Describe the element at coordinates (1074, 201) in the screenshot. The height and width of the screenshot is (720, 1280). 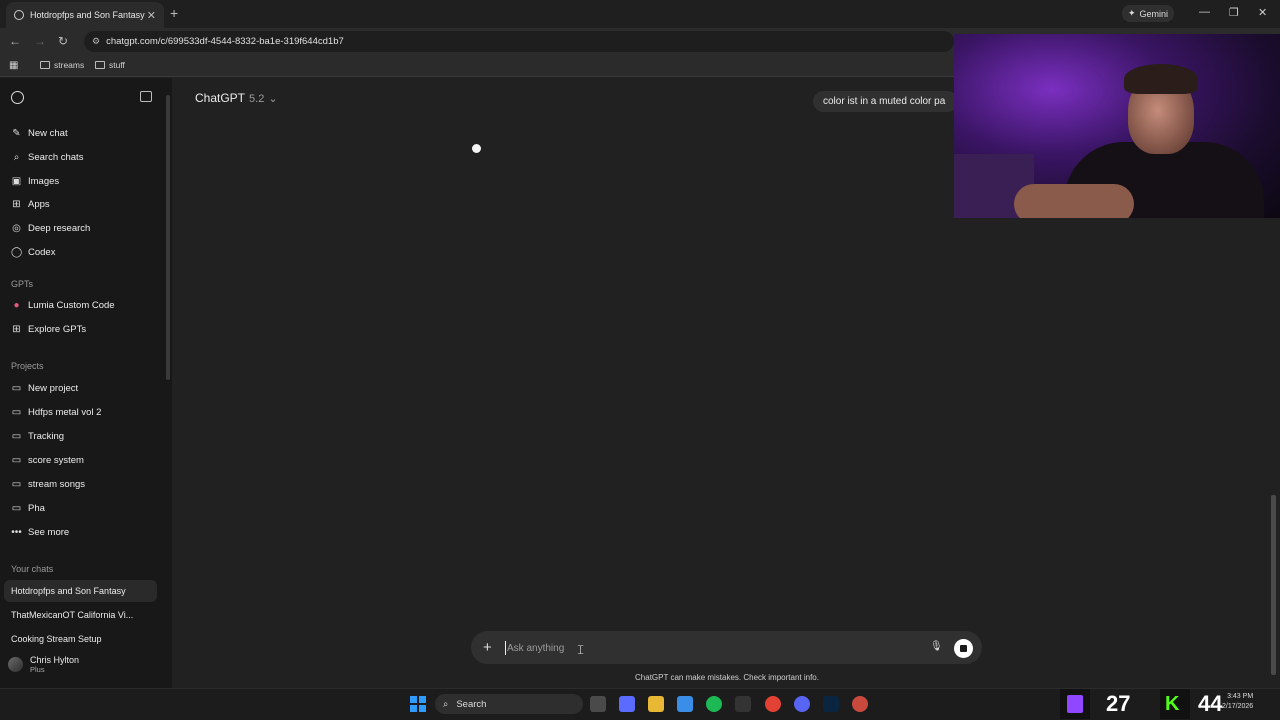
I see `webcam-person-arm` at that location.